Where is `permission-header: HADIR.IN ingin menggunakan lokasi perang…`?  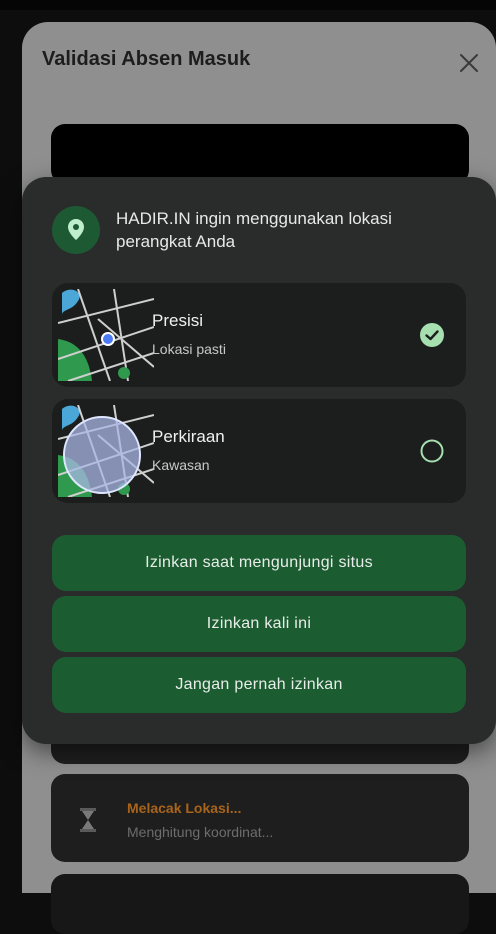 permission-header: HADIR.IN ingin menggunakan lokasi perang… is located at coordinates (264, 234).